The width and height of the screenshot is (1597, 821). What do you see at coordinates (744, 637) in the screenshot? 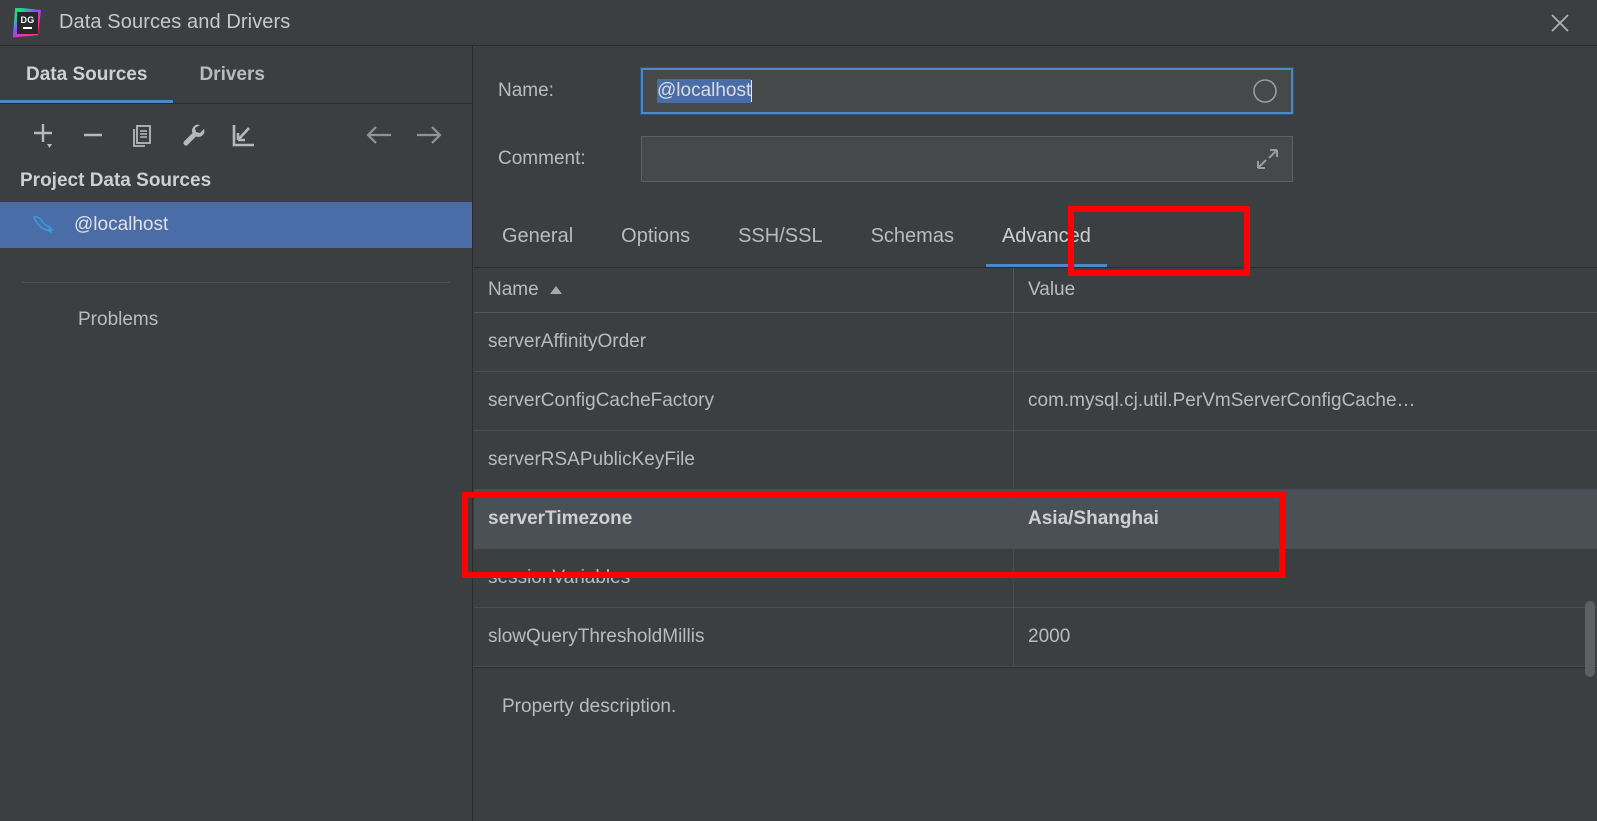
I see `property-name: slowQueryThresholdMillis` at bounding box center [744, 637].